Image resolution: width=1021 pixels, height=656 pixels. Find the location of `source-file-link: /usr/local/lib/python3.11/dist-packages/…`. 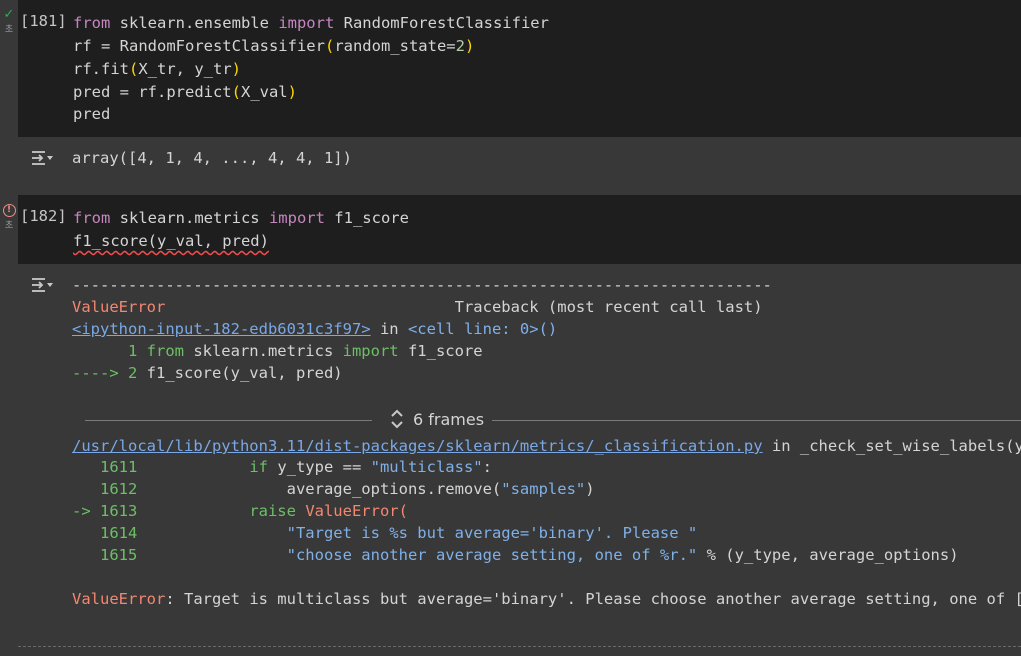

source-file-link: /usr/local/lib/python3.11/dist-packages/… is located at coordinates (417, 446).